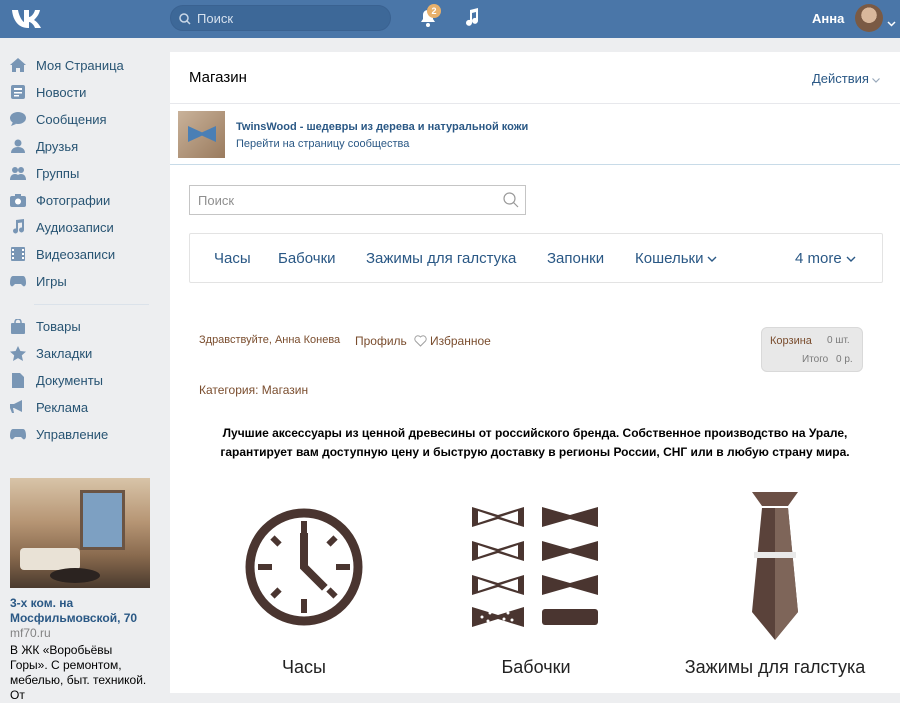  Describe the element at coordinates (232, 258) in the screenshot. I see `category-watches: Часы` at that location.